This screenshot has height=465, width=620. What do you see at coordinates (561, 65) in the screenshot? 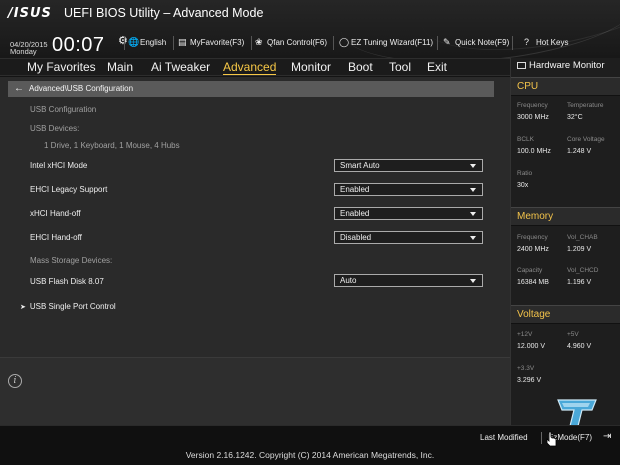
I see `hardware-monitor-title: Hardware Monitor` at bounding box center [561, 65].